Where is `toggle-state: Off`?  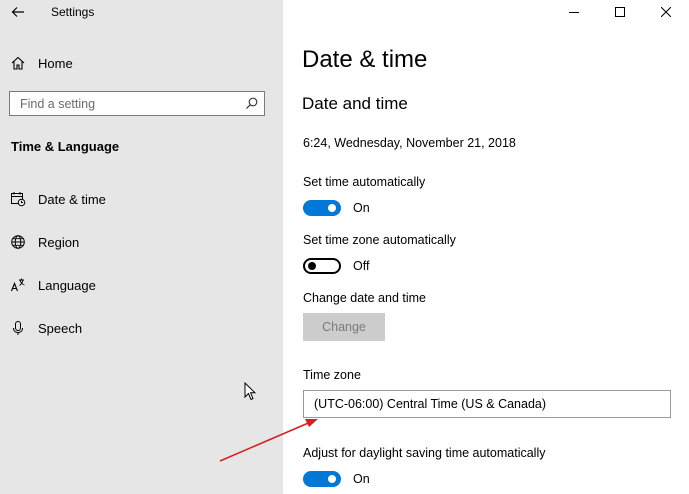 toggle-state: Off is located at coordinates (361, 266).